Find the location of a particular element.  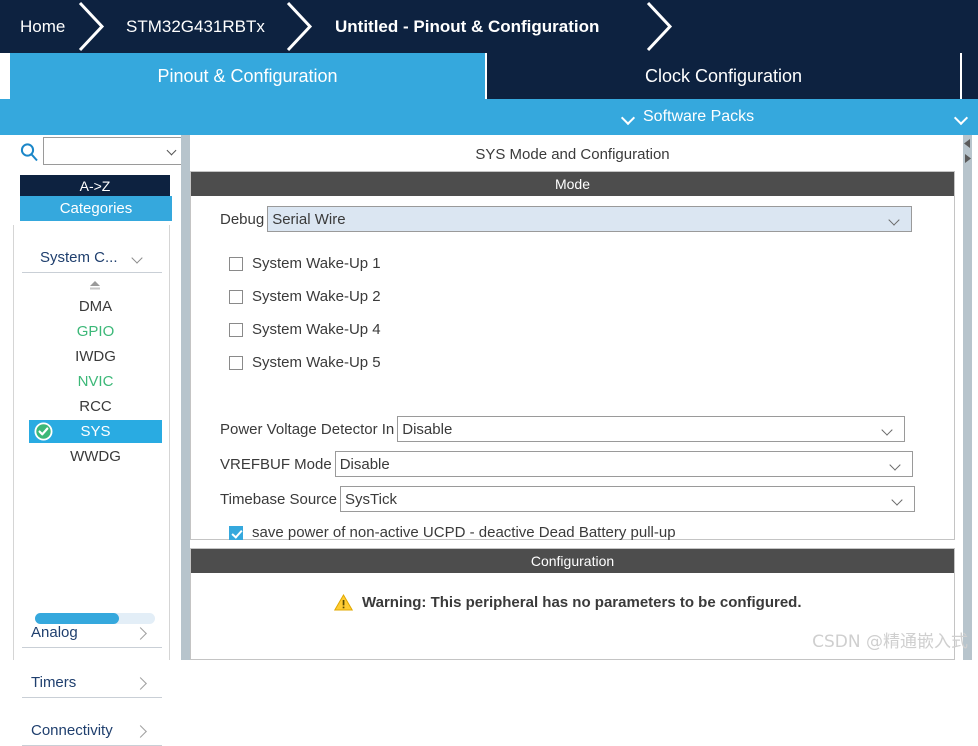

peripheral-label: NVIC is located at coordinates (96, 381).